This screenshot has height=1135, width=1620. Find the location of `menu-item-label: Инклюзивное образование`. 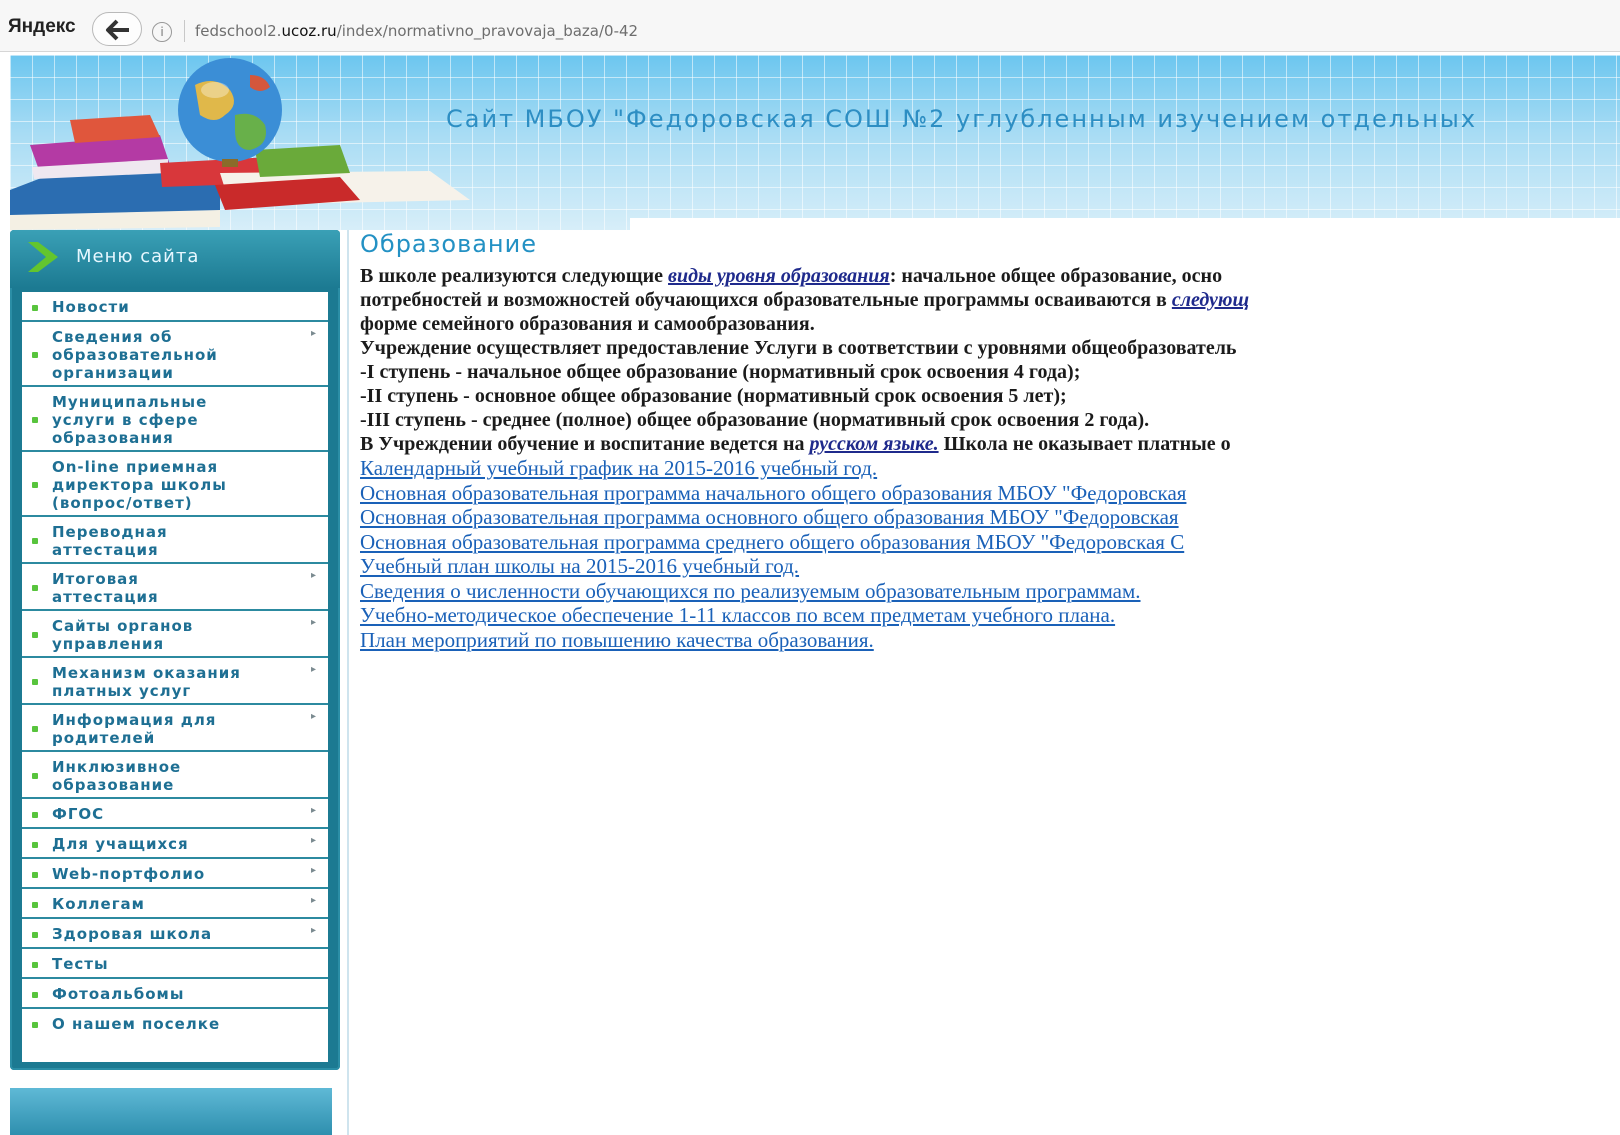

menu-item-label: Инклюзивное образование is located at coordinates (117, 776).